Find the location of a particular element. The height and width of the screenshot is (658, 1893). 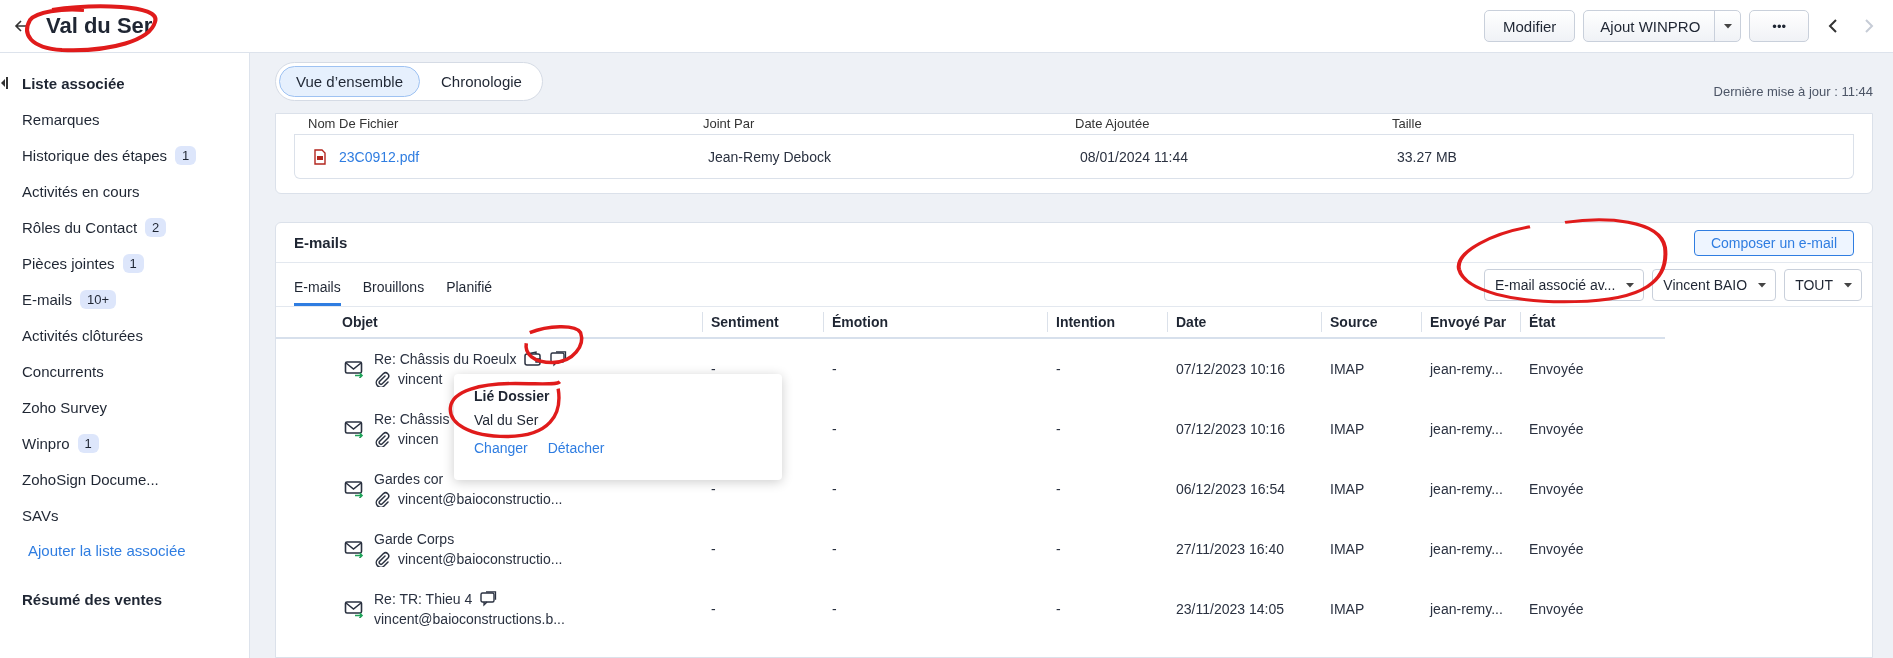

popover-value: Val du Ser is located at coordinates (507, 420).